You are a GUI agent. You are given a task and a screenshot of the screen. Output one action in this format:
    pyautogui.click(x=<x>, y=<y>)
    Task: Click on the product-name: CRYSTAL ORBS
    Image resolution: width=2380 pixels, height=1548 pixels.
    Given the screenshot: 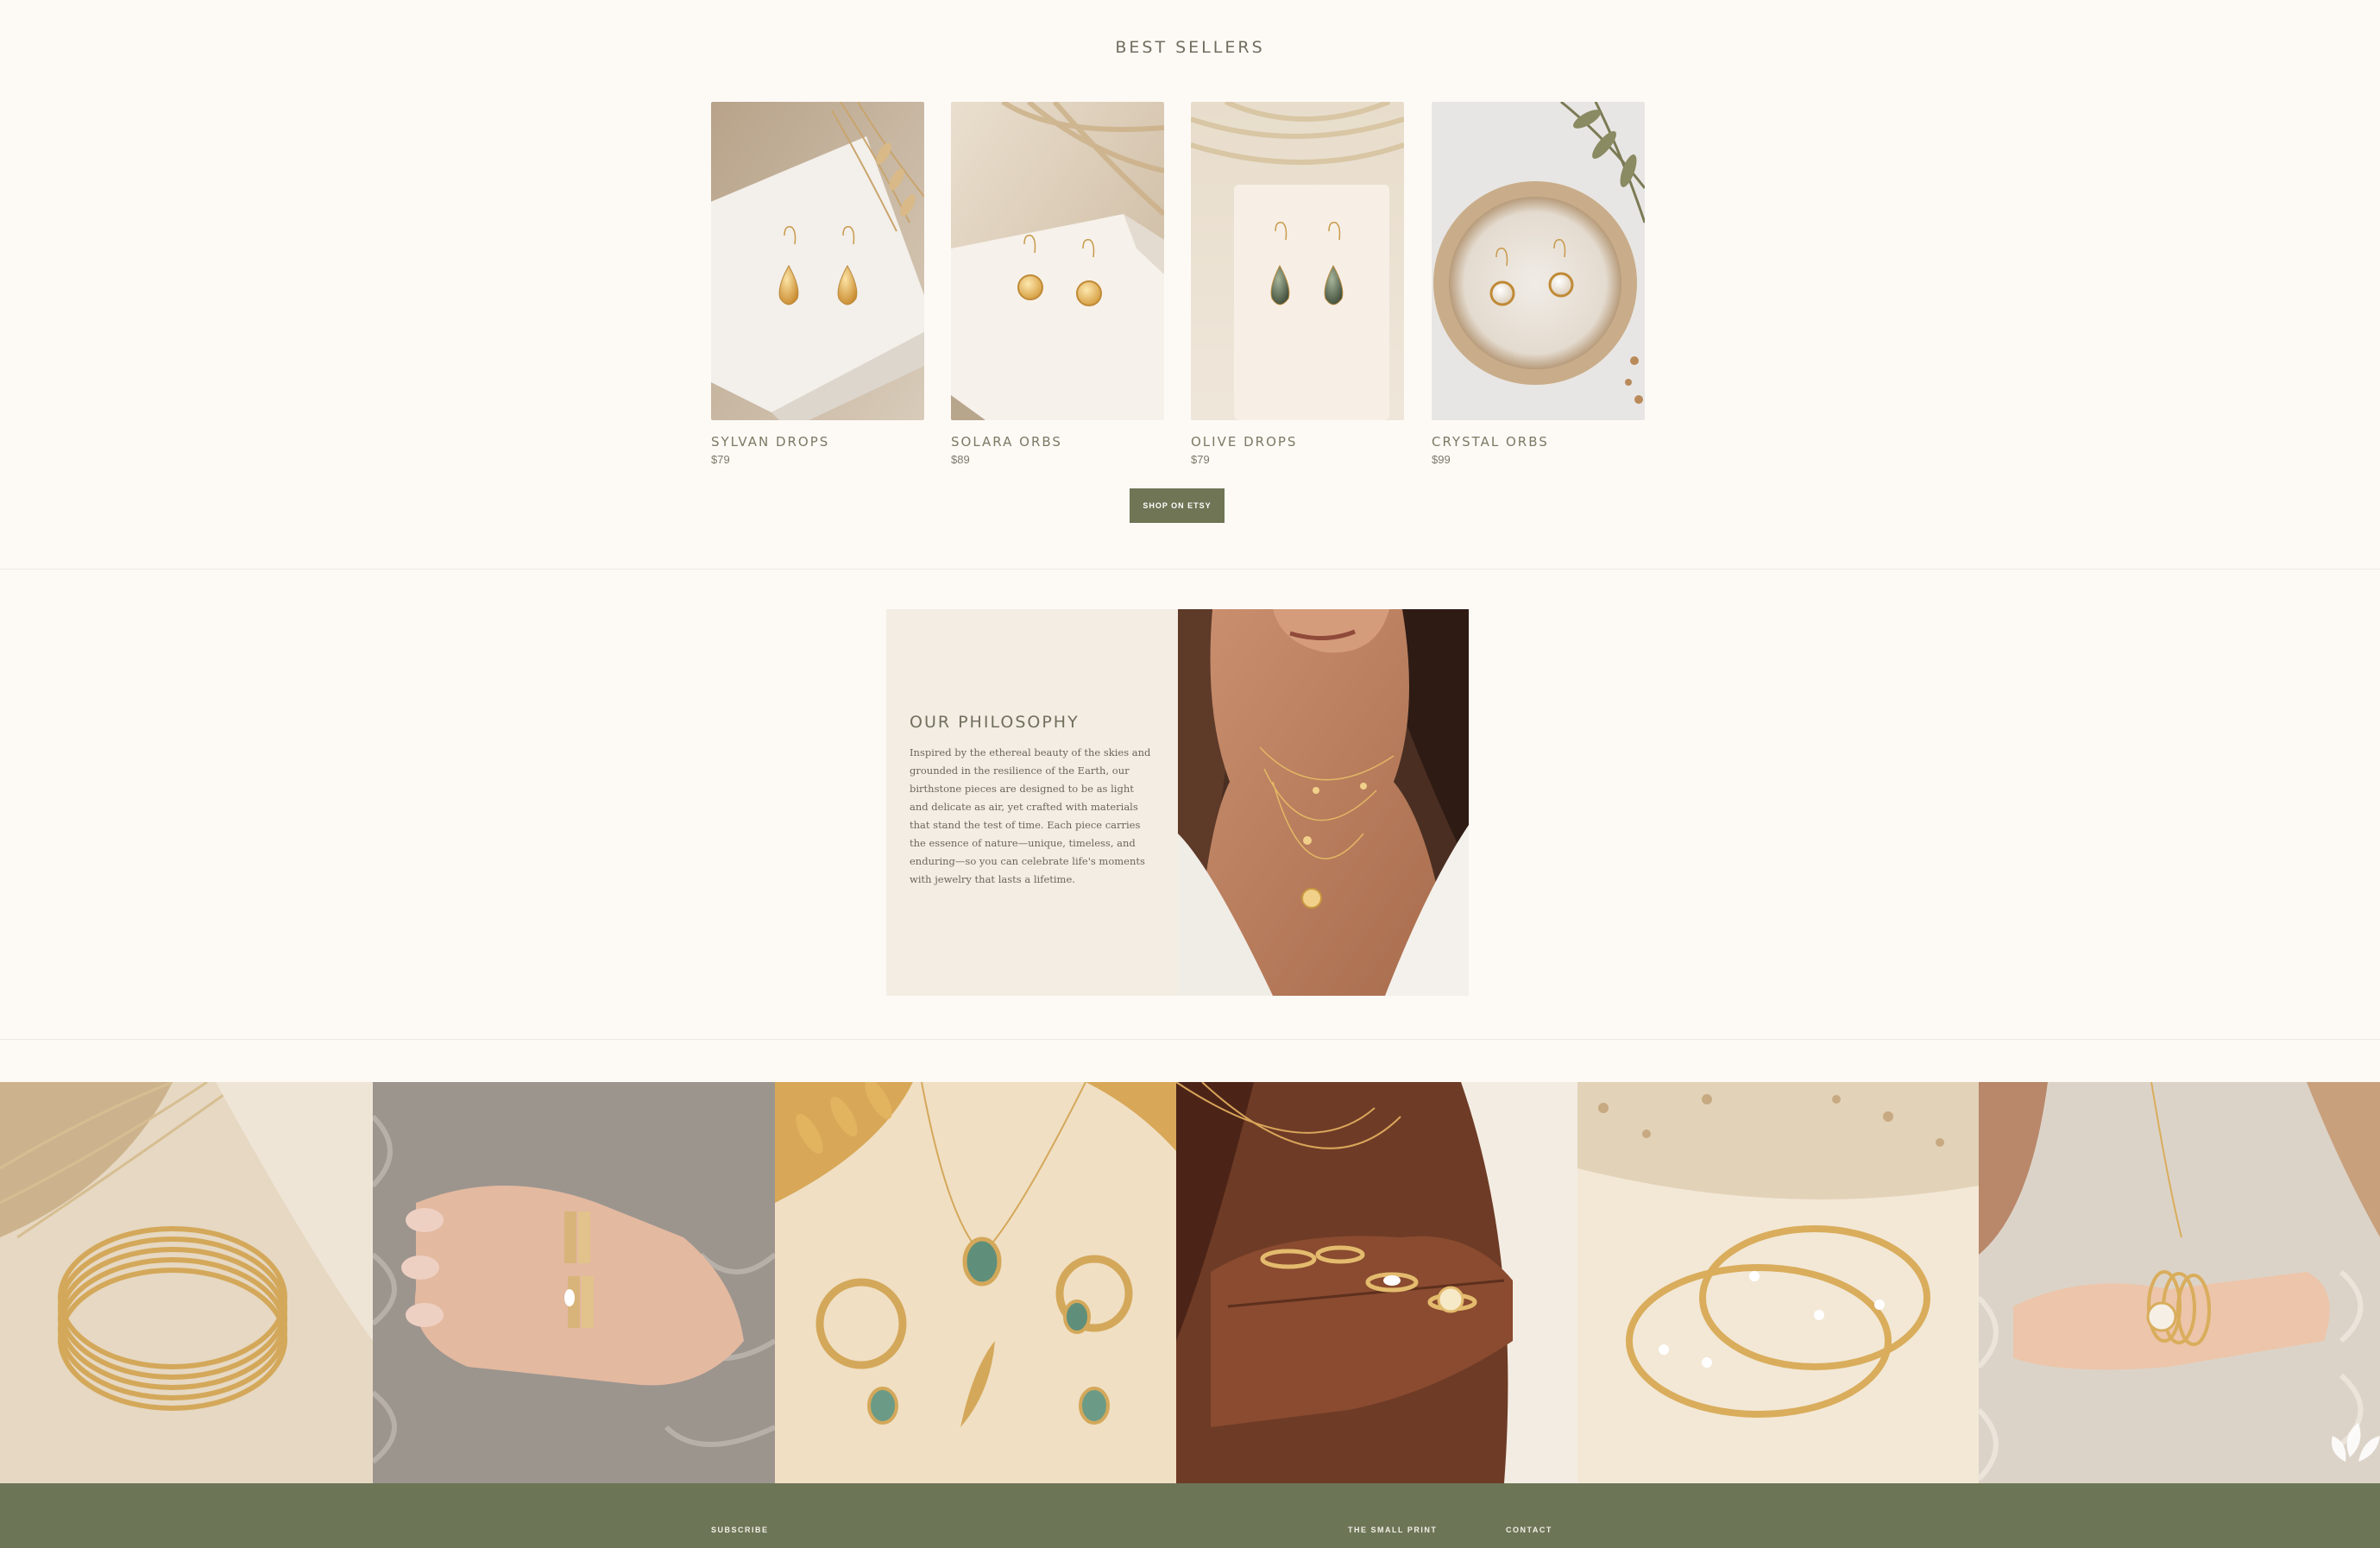 What is the action you would take?
    pyautogui.click(x=1539, y=442)
    